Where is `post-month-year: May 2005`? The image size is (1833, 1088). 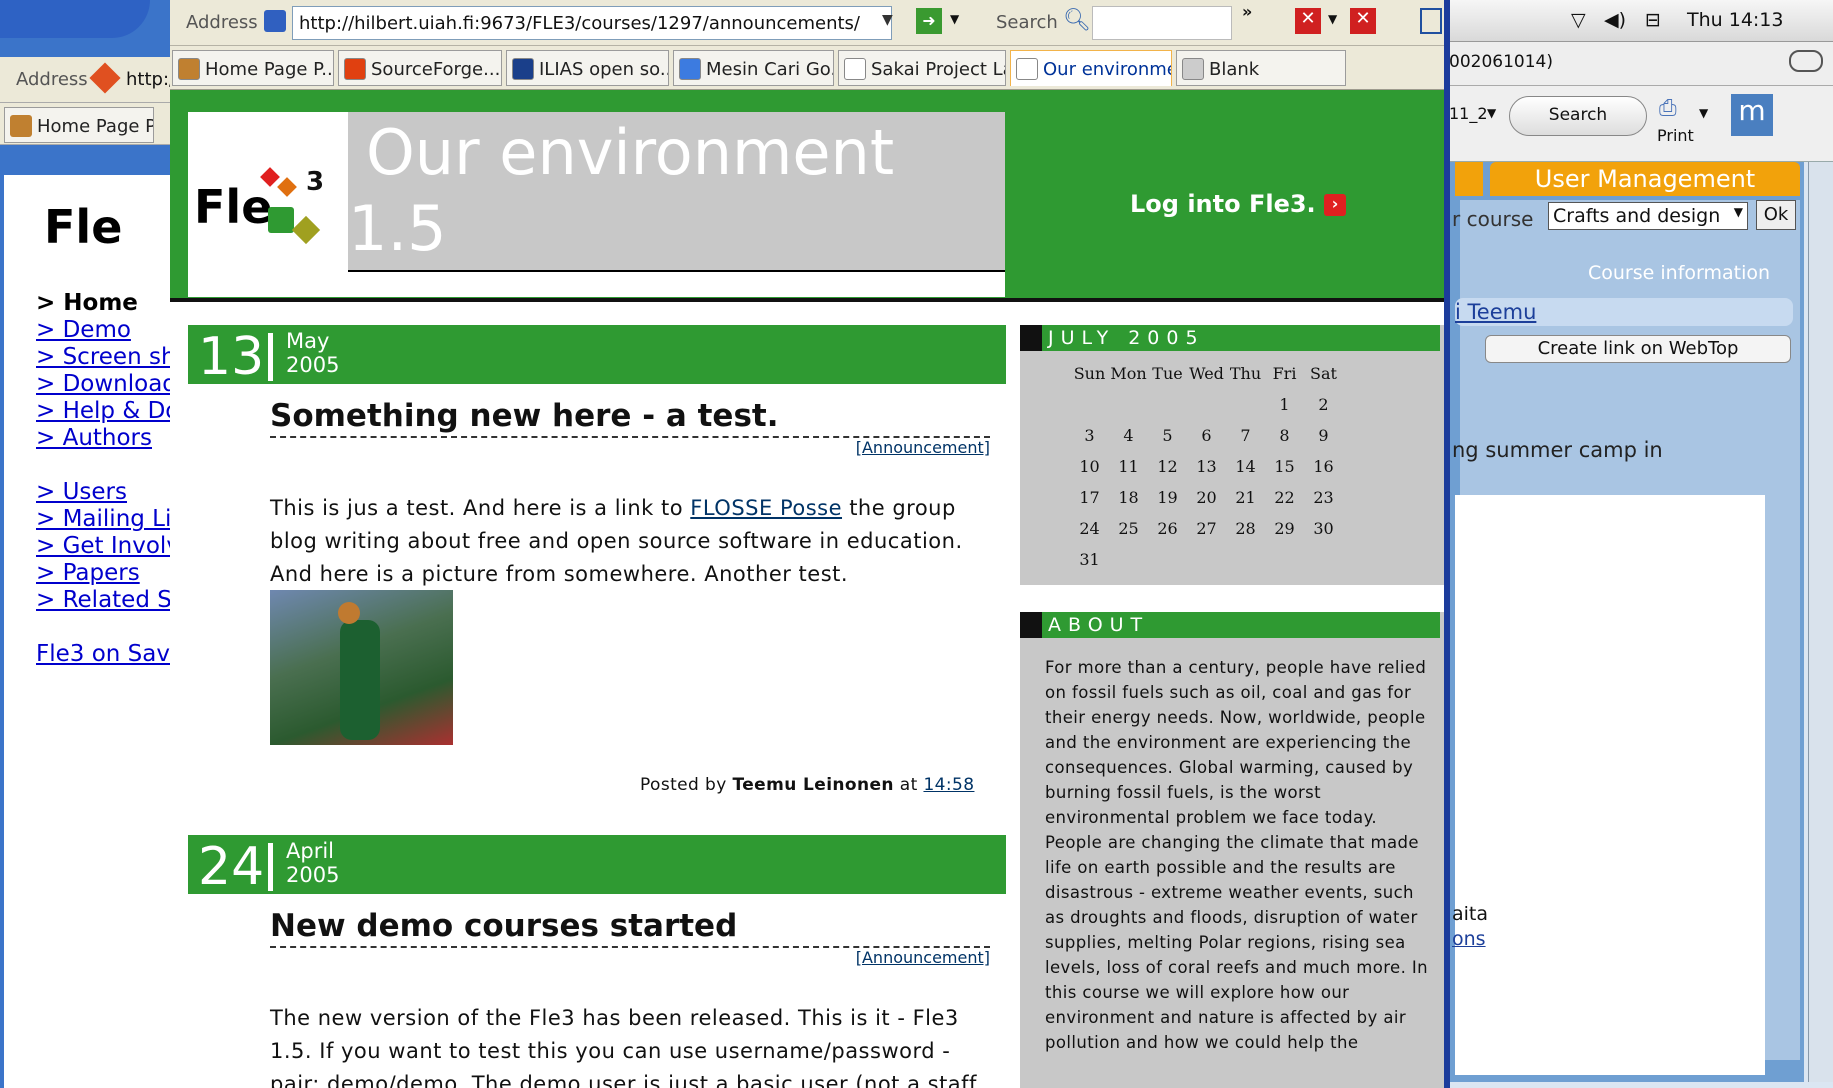 post-month-year: May 2005 is located at coordinates (312, 353).